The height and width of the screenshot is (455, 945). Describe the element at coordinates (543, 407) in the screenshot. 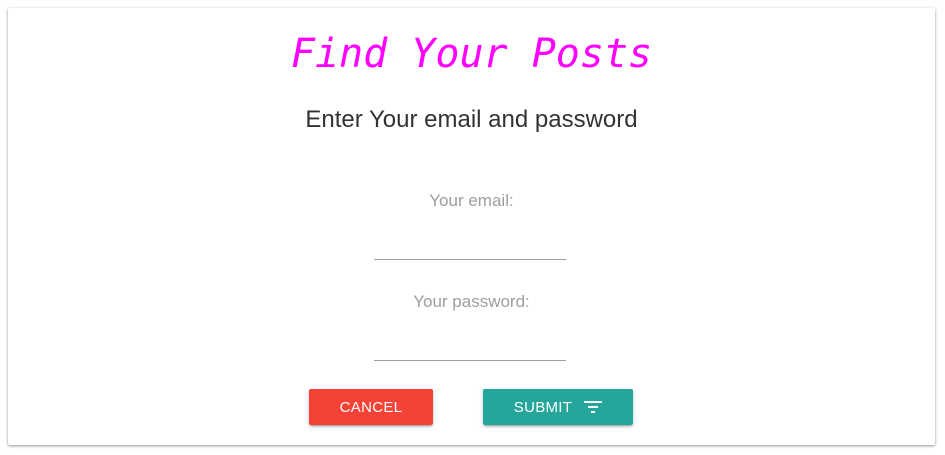

I see `submit-button-label: SUBMIT` at that location.